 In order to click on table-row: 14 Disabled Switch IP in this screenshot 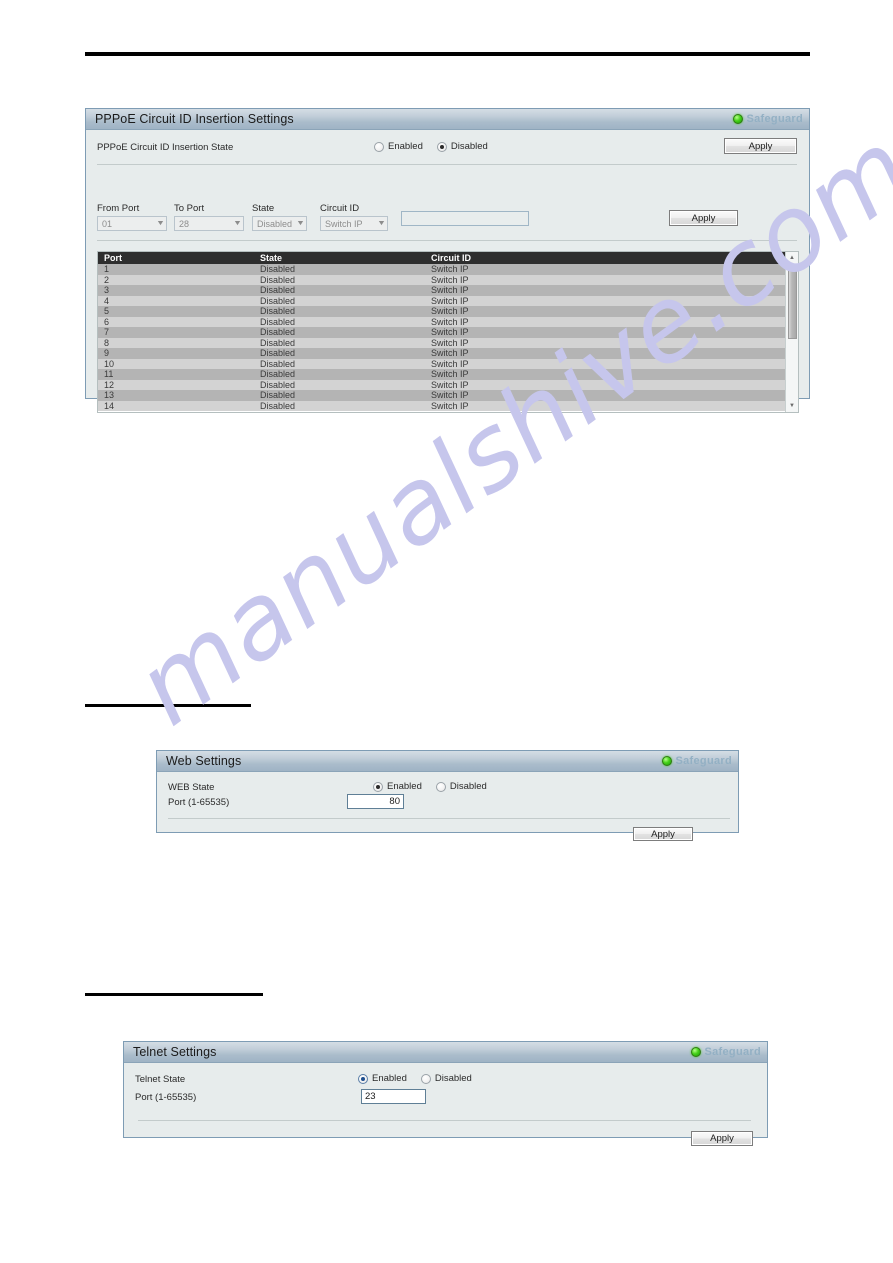, I will do `click(448, 405)`.